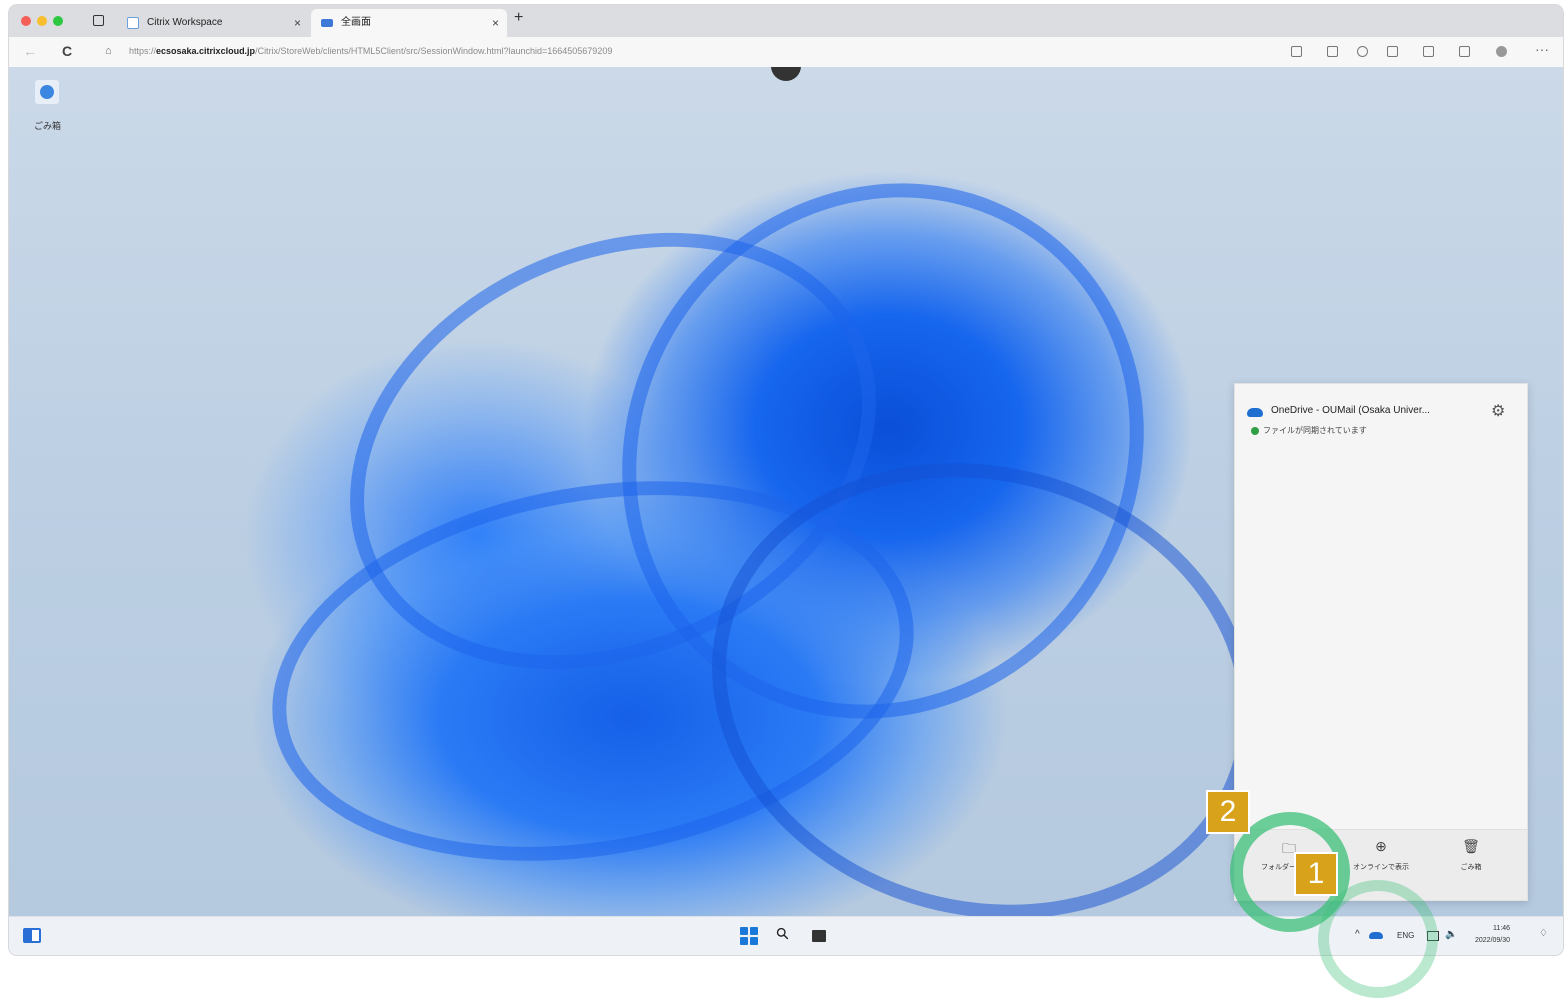 This screenshot has height=998, width=1566. What do you see at coordinates (1492, 935) in the screenshot?
I see `clock: 11:46 2022/09/30` at bounding box center [1492, 935].